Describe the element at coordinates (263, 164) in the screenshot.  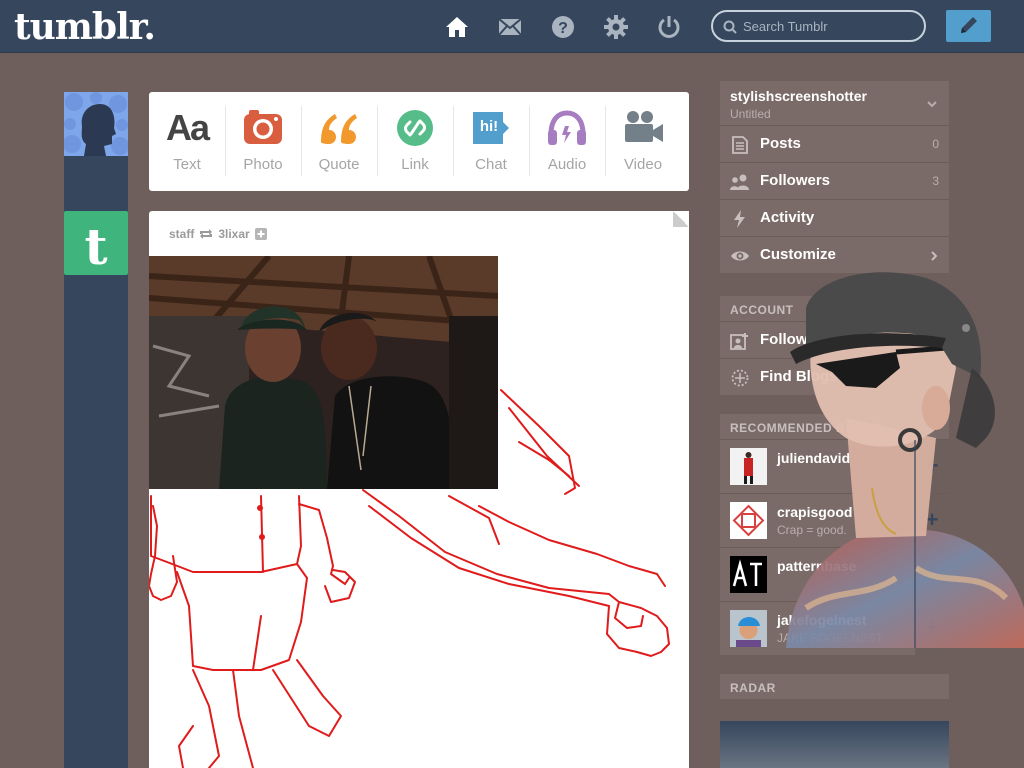
I see `post-type-label: Photo` at that location.